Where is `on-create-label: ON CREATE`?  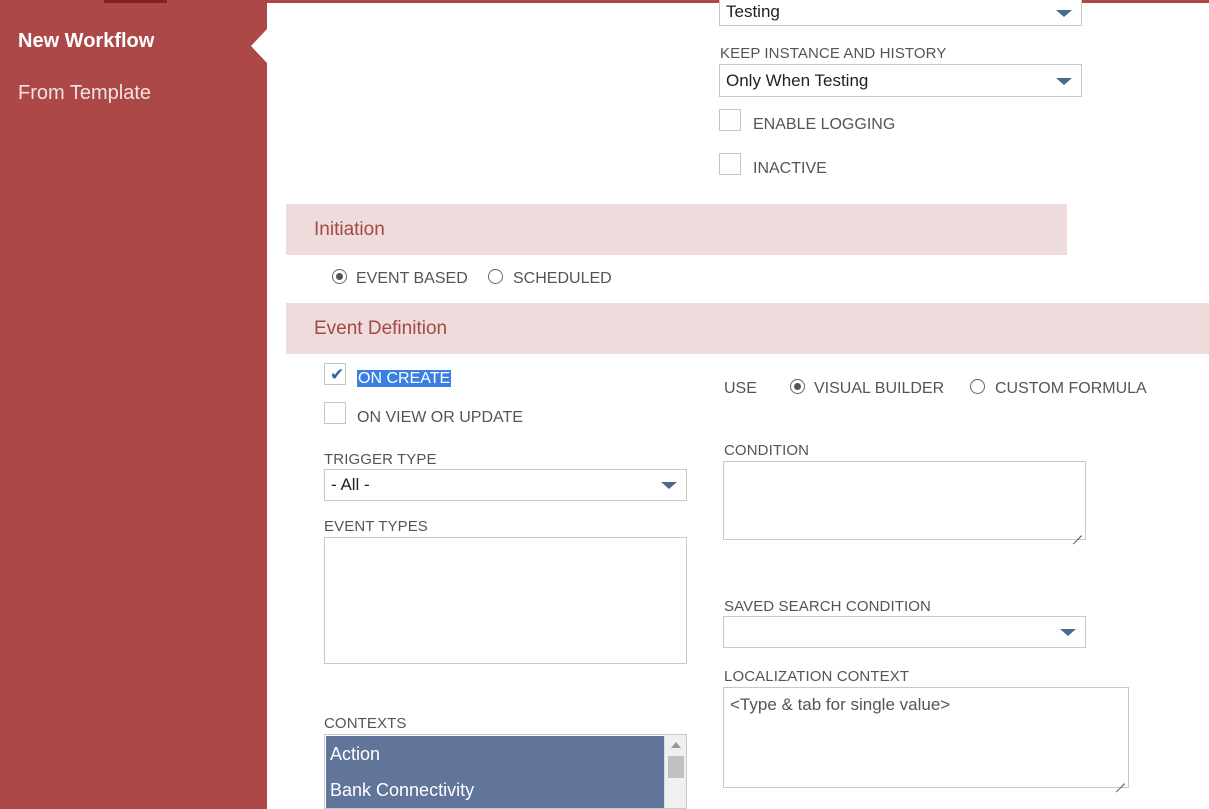
on-create-label: ON CREATE is located at coordinates (404, 378).